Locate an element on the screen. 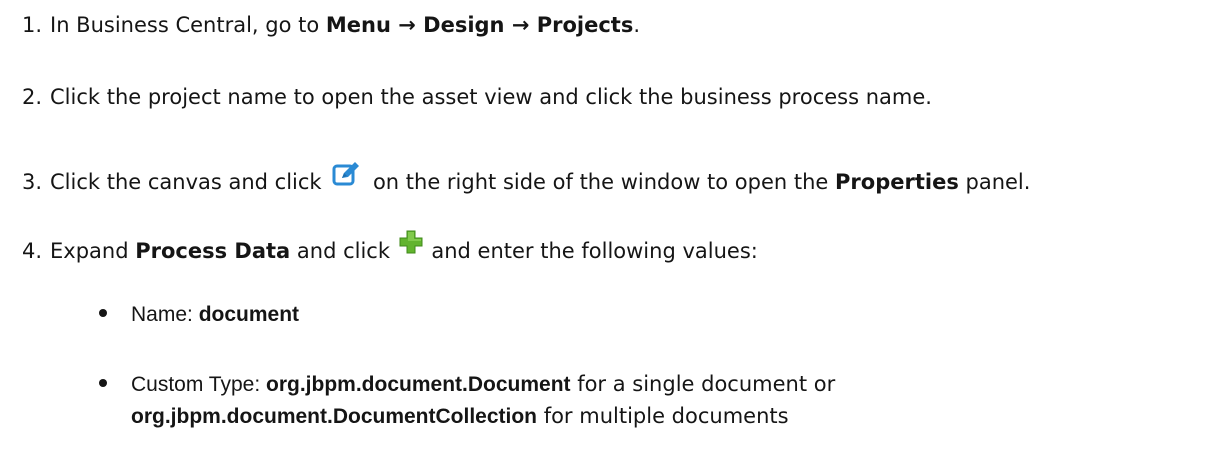 The height and width of the screenshot is (457, 1212). process-data-label: Process Data is located at coordinates (213, 251).